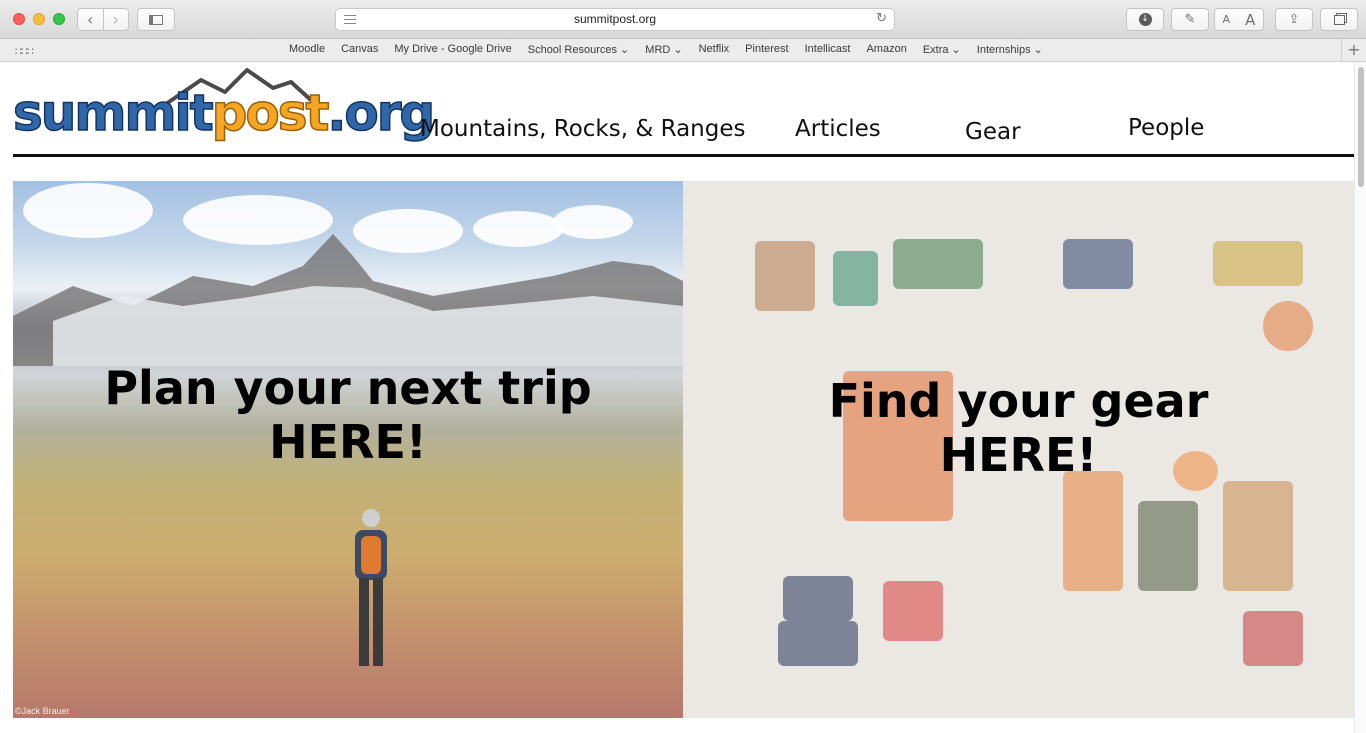  Describe the element at coordinates (886, 49) in the screenshot. I see `bookmark-amazon: Amazon` at that location.